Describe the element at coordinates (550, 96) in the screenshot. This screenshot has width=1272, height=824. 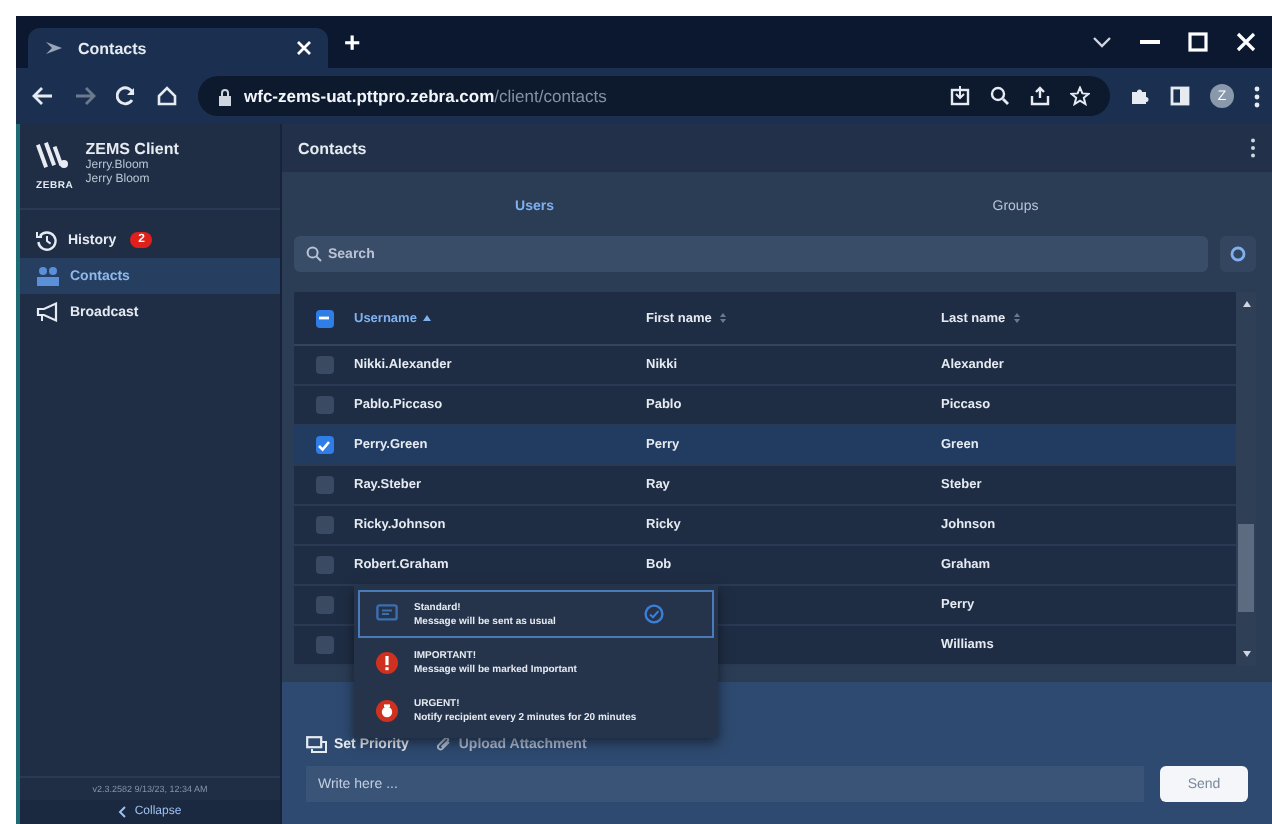
I see `url-path: /client/contacts` at that location.